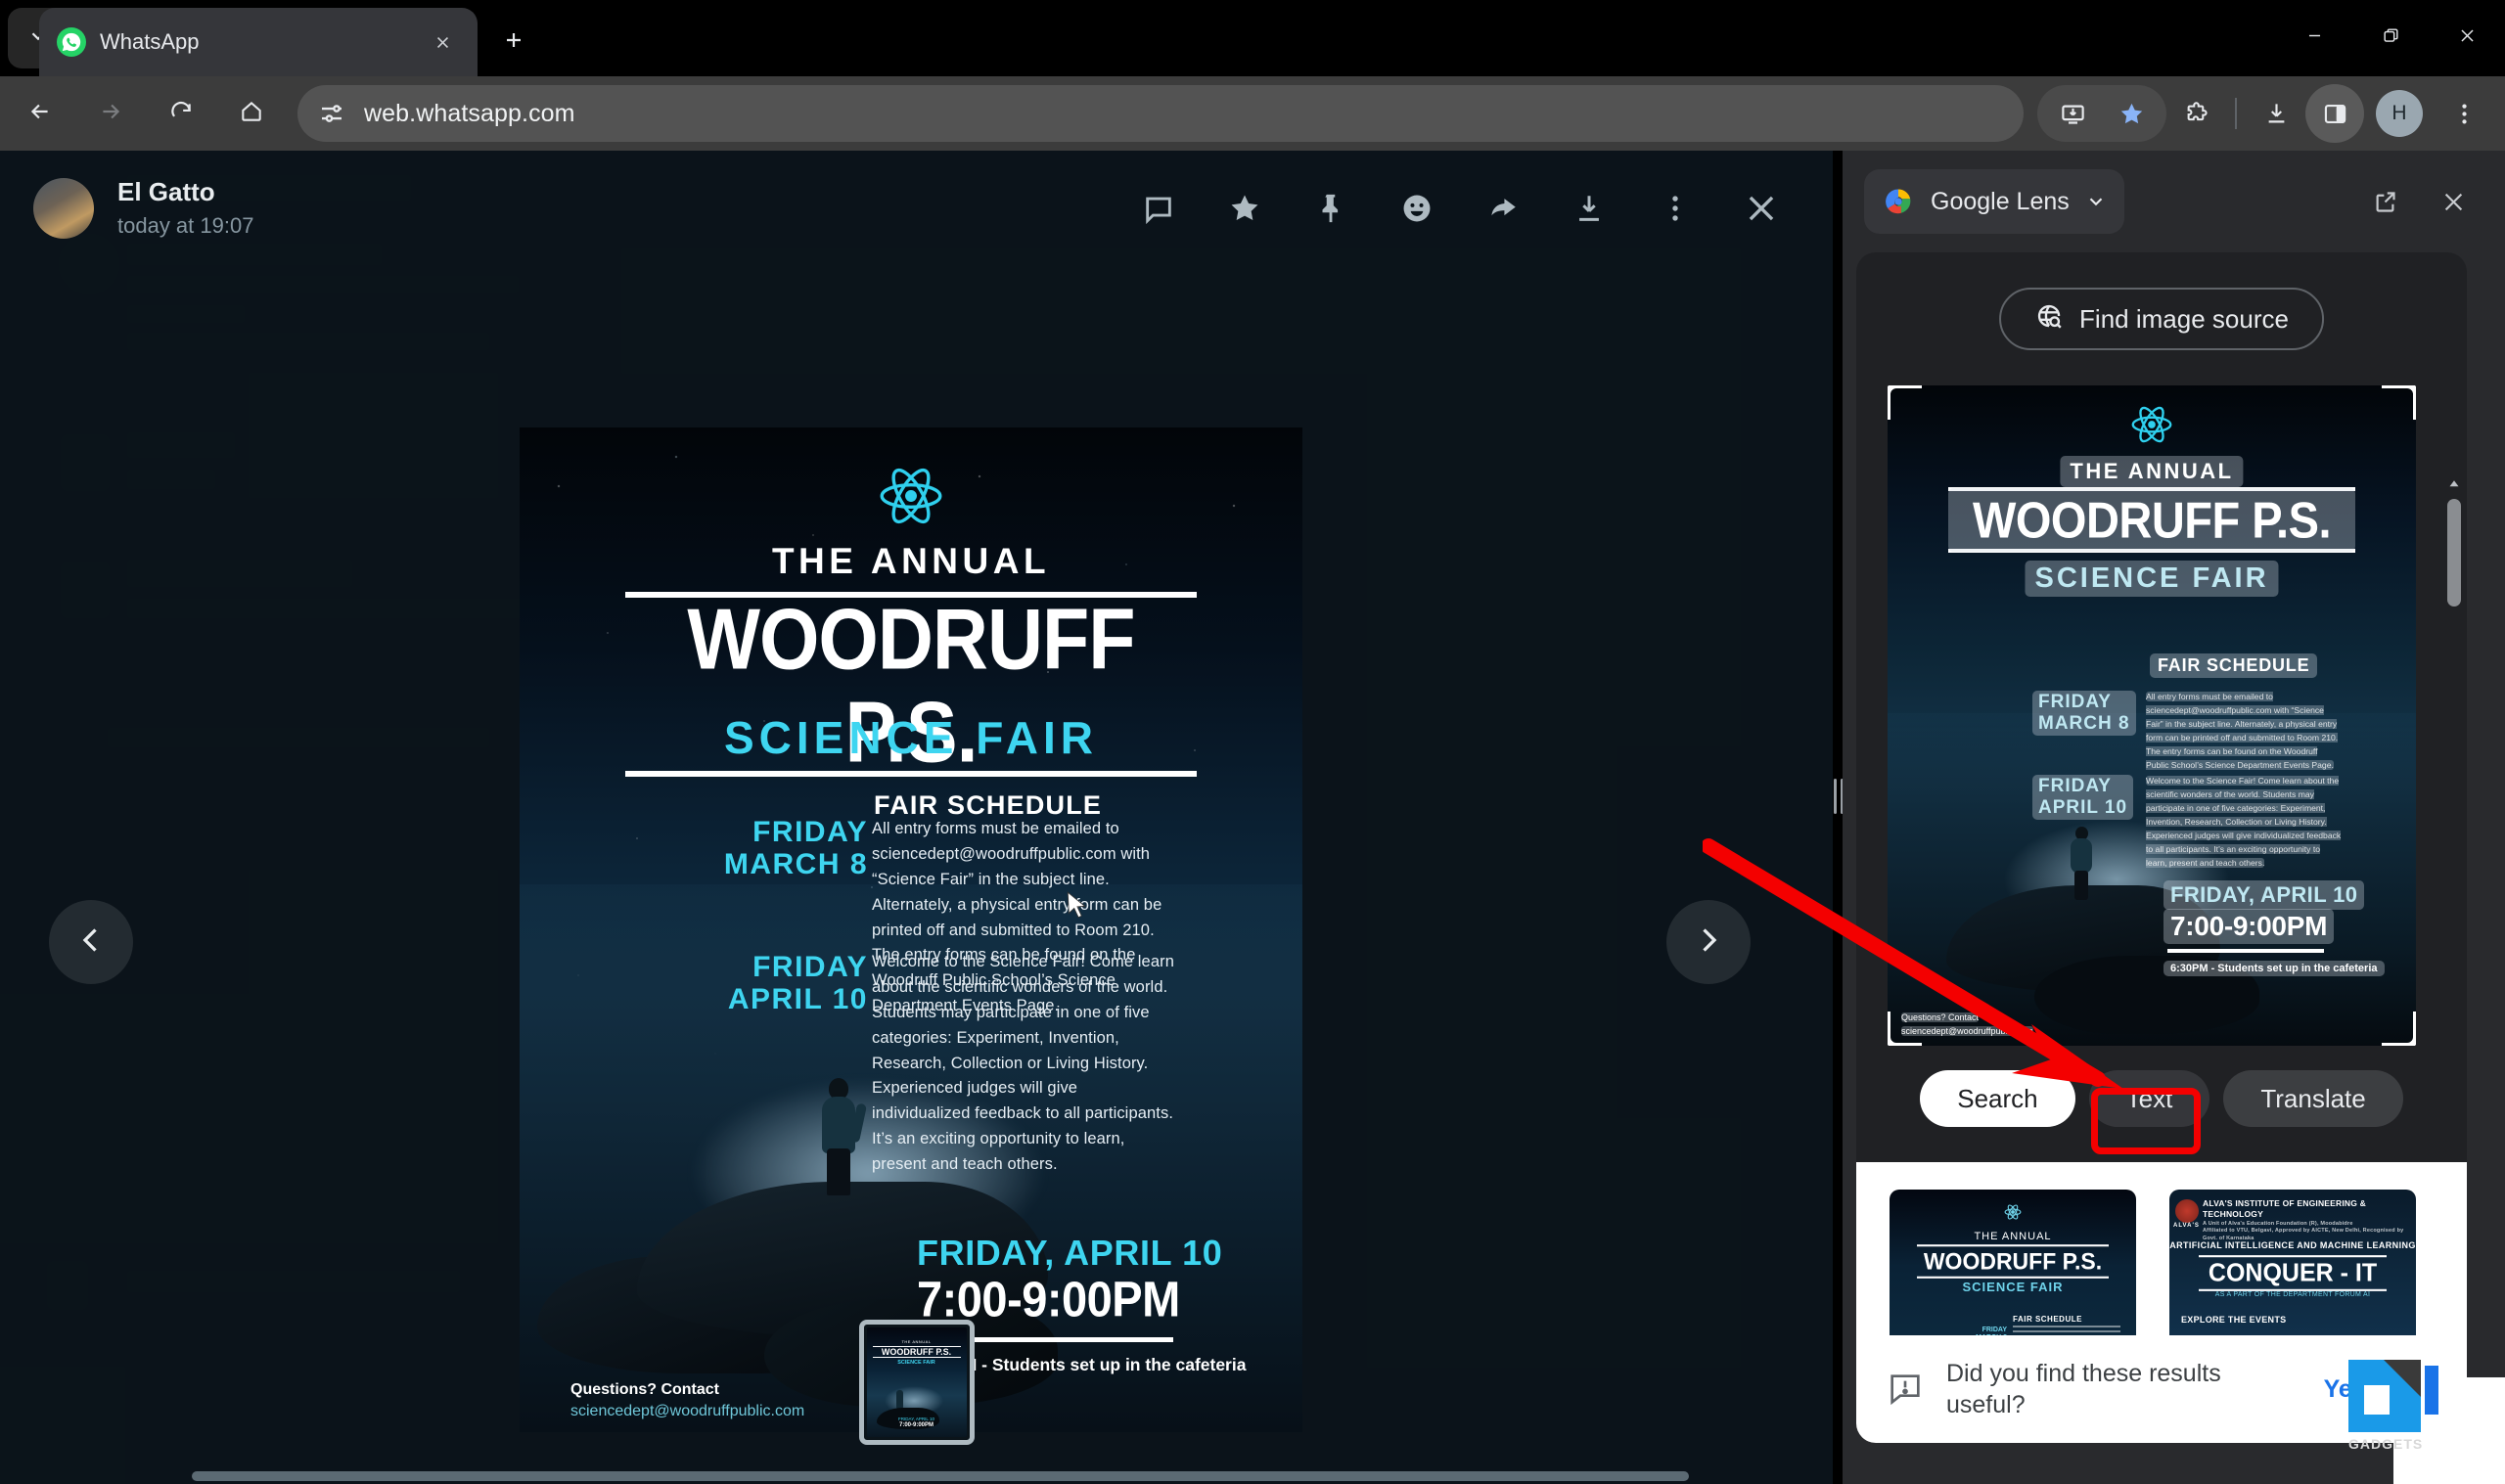 The image size is (2505, 1484). What do you see at coordinates (2264, 895) in the screenshot?
I see `lens-text-main-date: FRIDAY, APRIL 10` at bounding box center [2264, 895].